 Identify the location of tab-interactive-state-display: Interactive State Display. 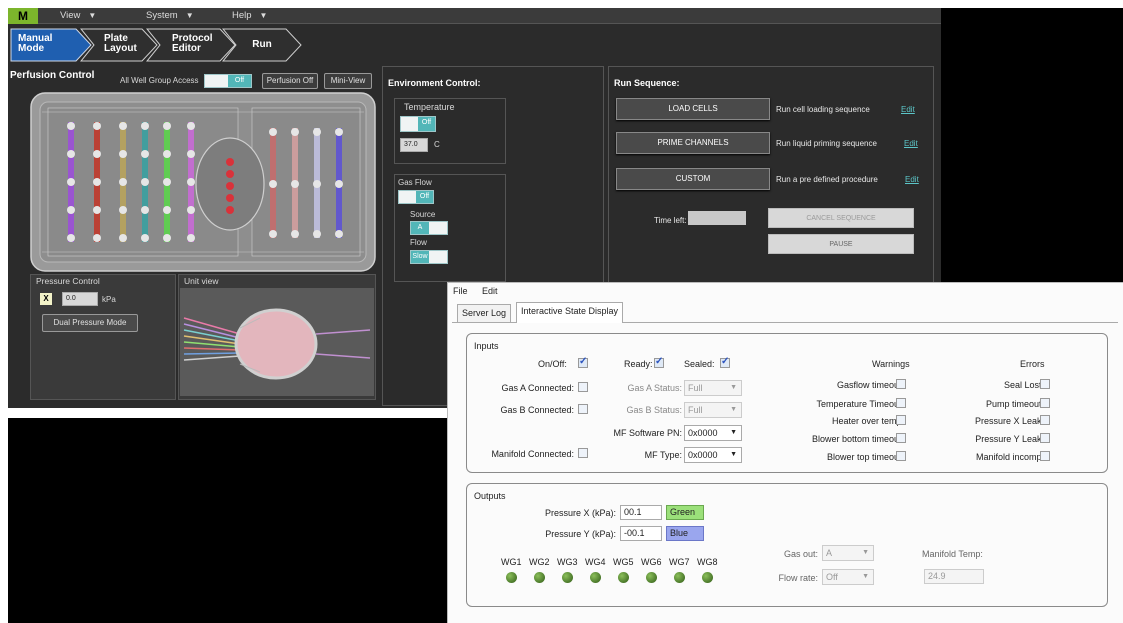
(570, 312).